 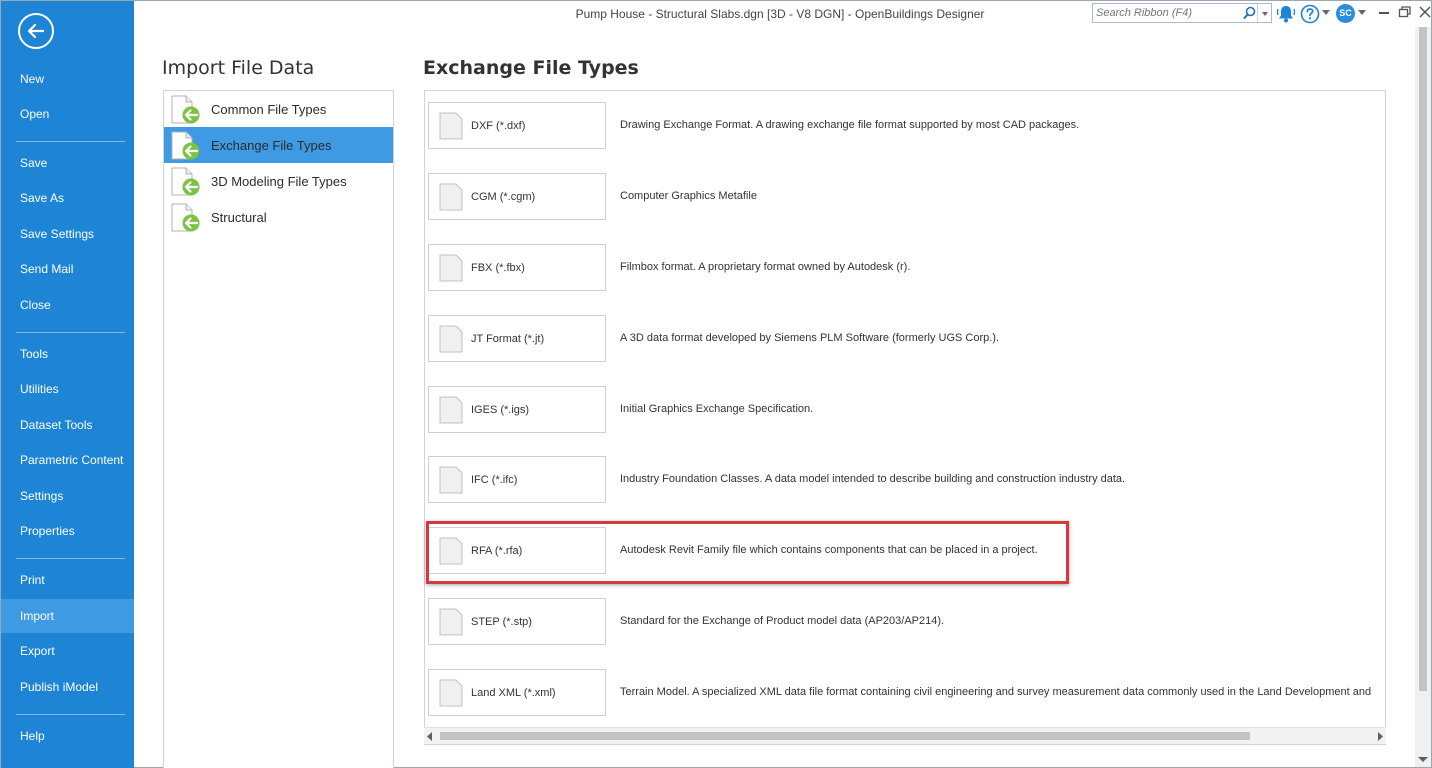 I want to click on nav-item-publish-imodel: Publish iModel, so click(x=67, y=687).